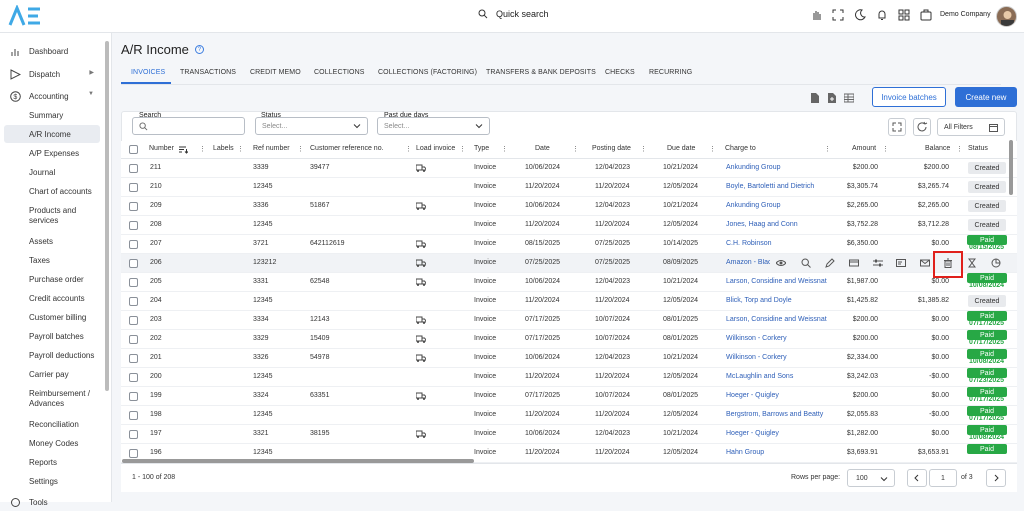  What do you see at coordinates (943, 478) in the screenshot?
I see `page-number-input: 1` at bounding box center [943, 478].